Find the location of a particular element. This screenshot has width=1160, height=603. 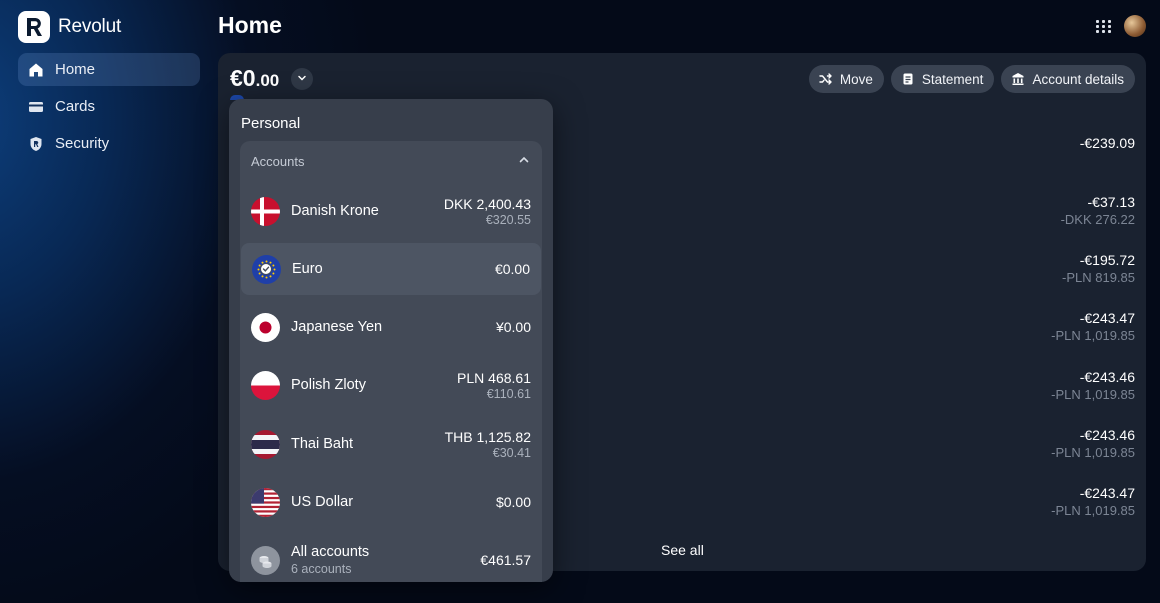

top-right-controls is located at coordinates (1119, 26).